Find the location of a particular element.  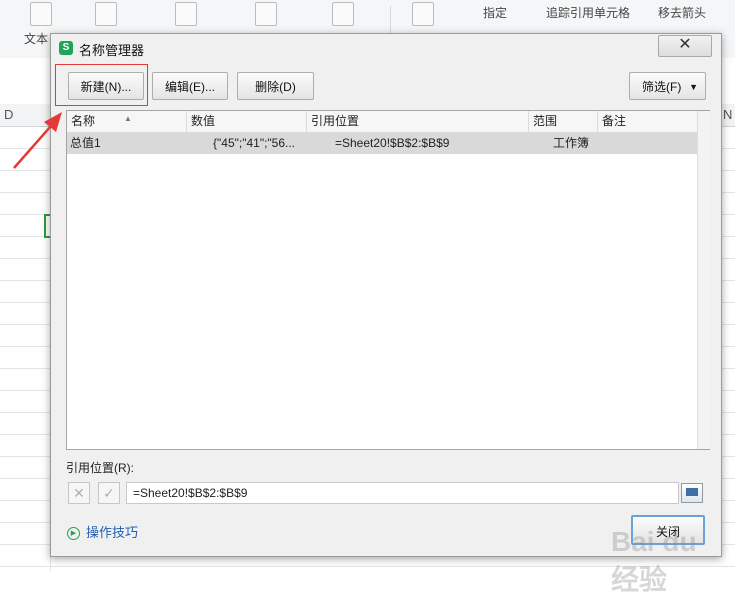

ribbon-item-remove-arrows: 移去箭头 is located at coordinates (682, 12).